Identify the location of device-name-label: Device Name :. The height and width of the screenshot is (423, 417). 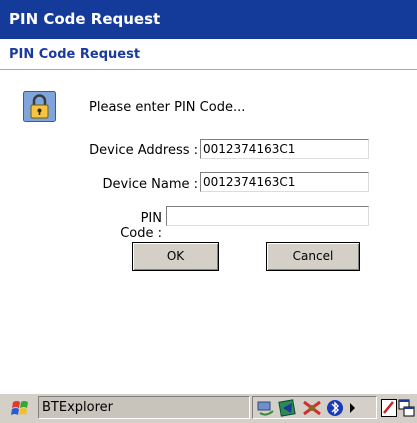
(150, 184).